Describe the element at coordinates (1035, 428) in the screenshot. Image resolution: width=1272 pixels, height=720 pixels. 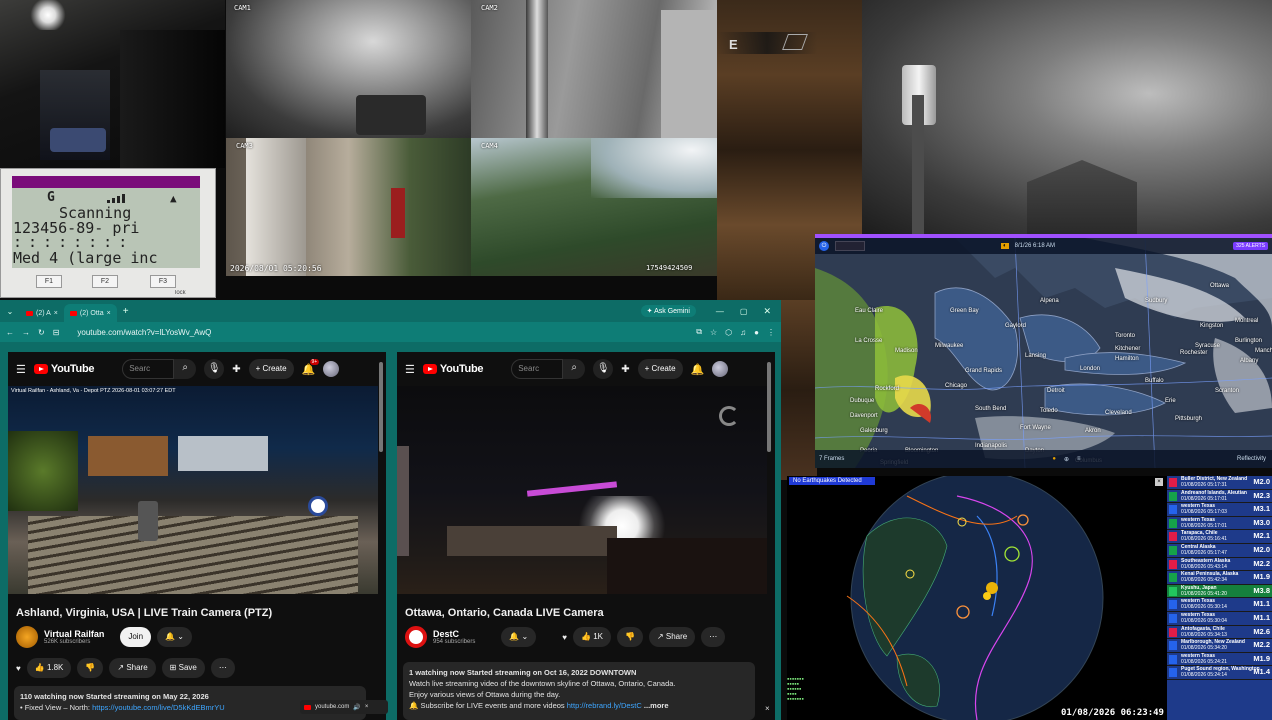
I see `radar-city-label: Fort Wayne` at that location.